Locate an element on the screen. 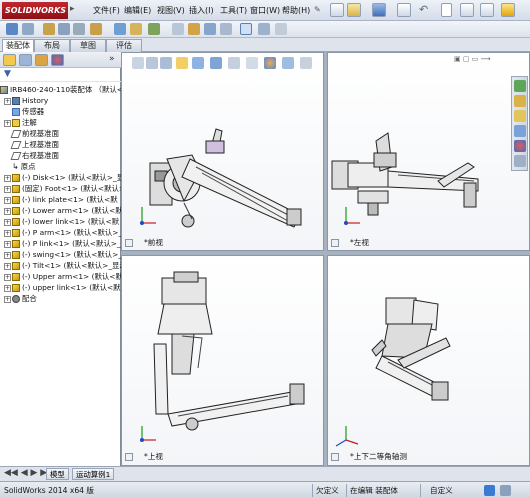 This screenshot has height=498, width=530. zoom-area-icon is located at coordinates (152, 63).